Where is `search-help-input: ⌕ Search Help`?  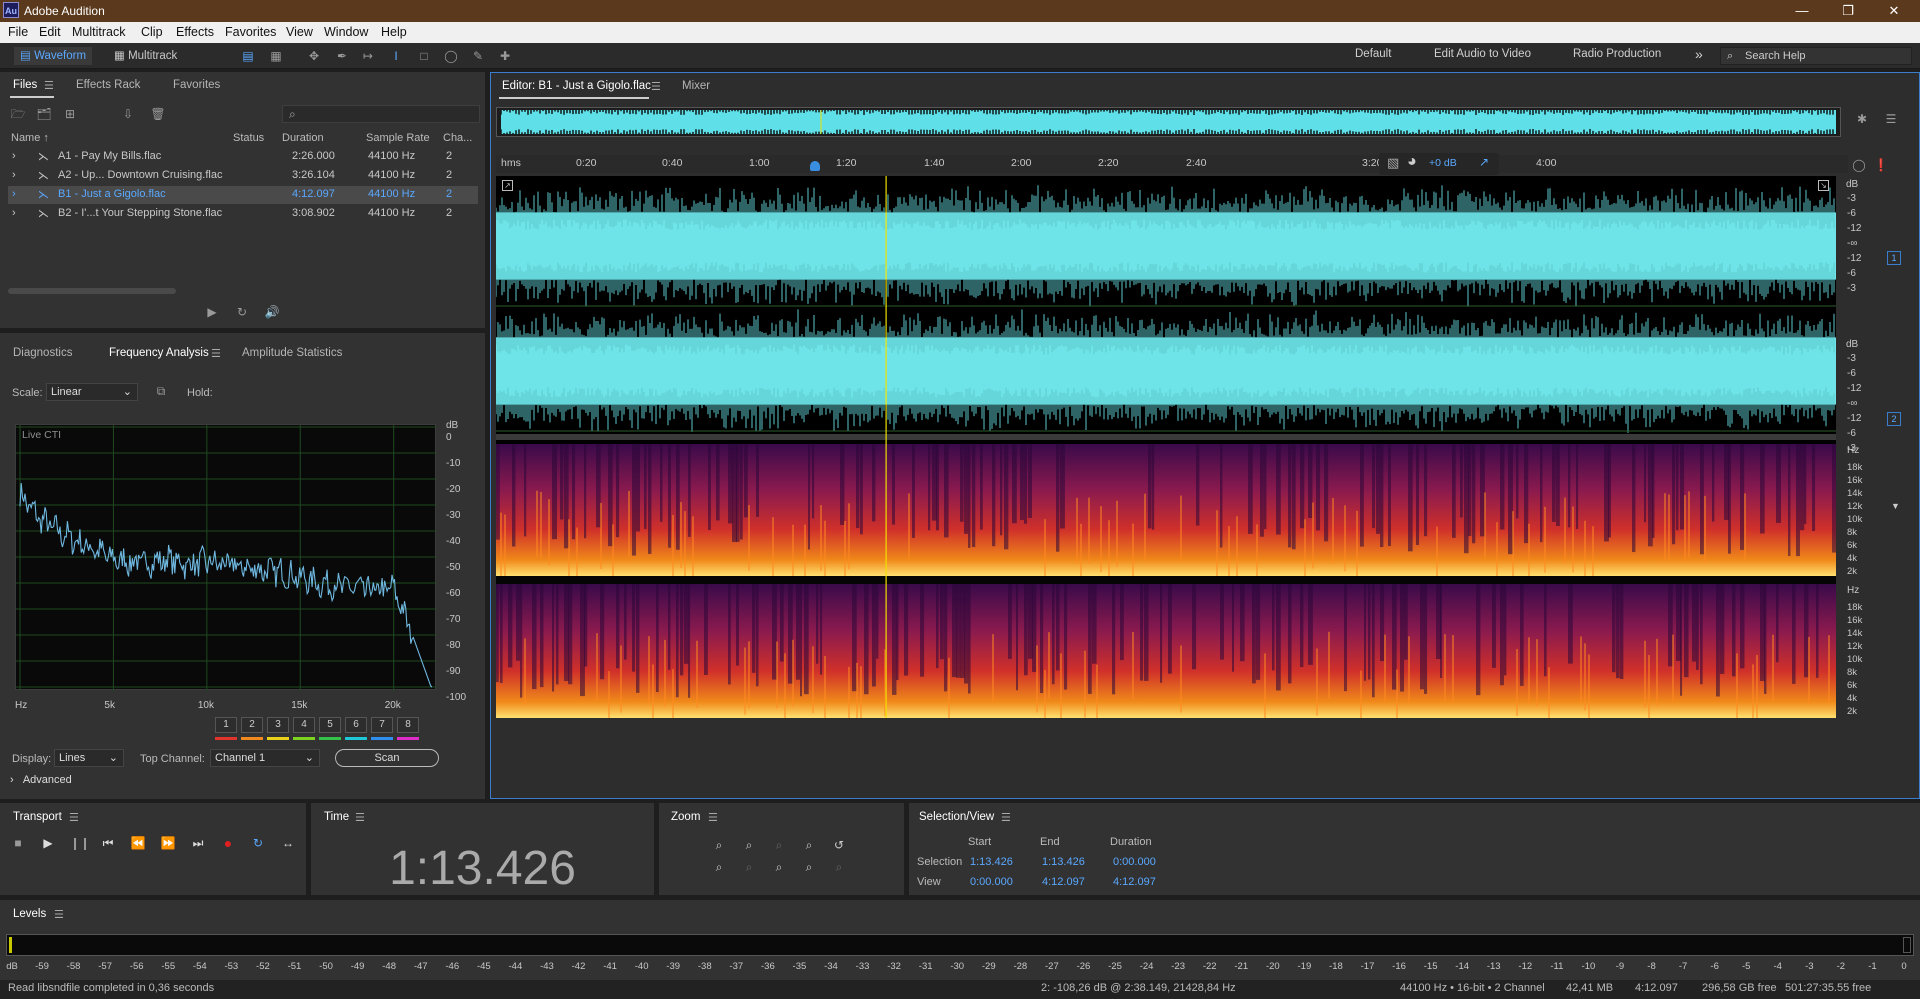 search-help-input: ⌕ Search Help is located at coordinates (1816, 56).